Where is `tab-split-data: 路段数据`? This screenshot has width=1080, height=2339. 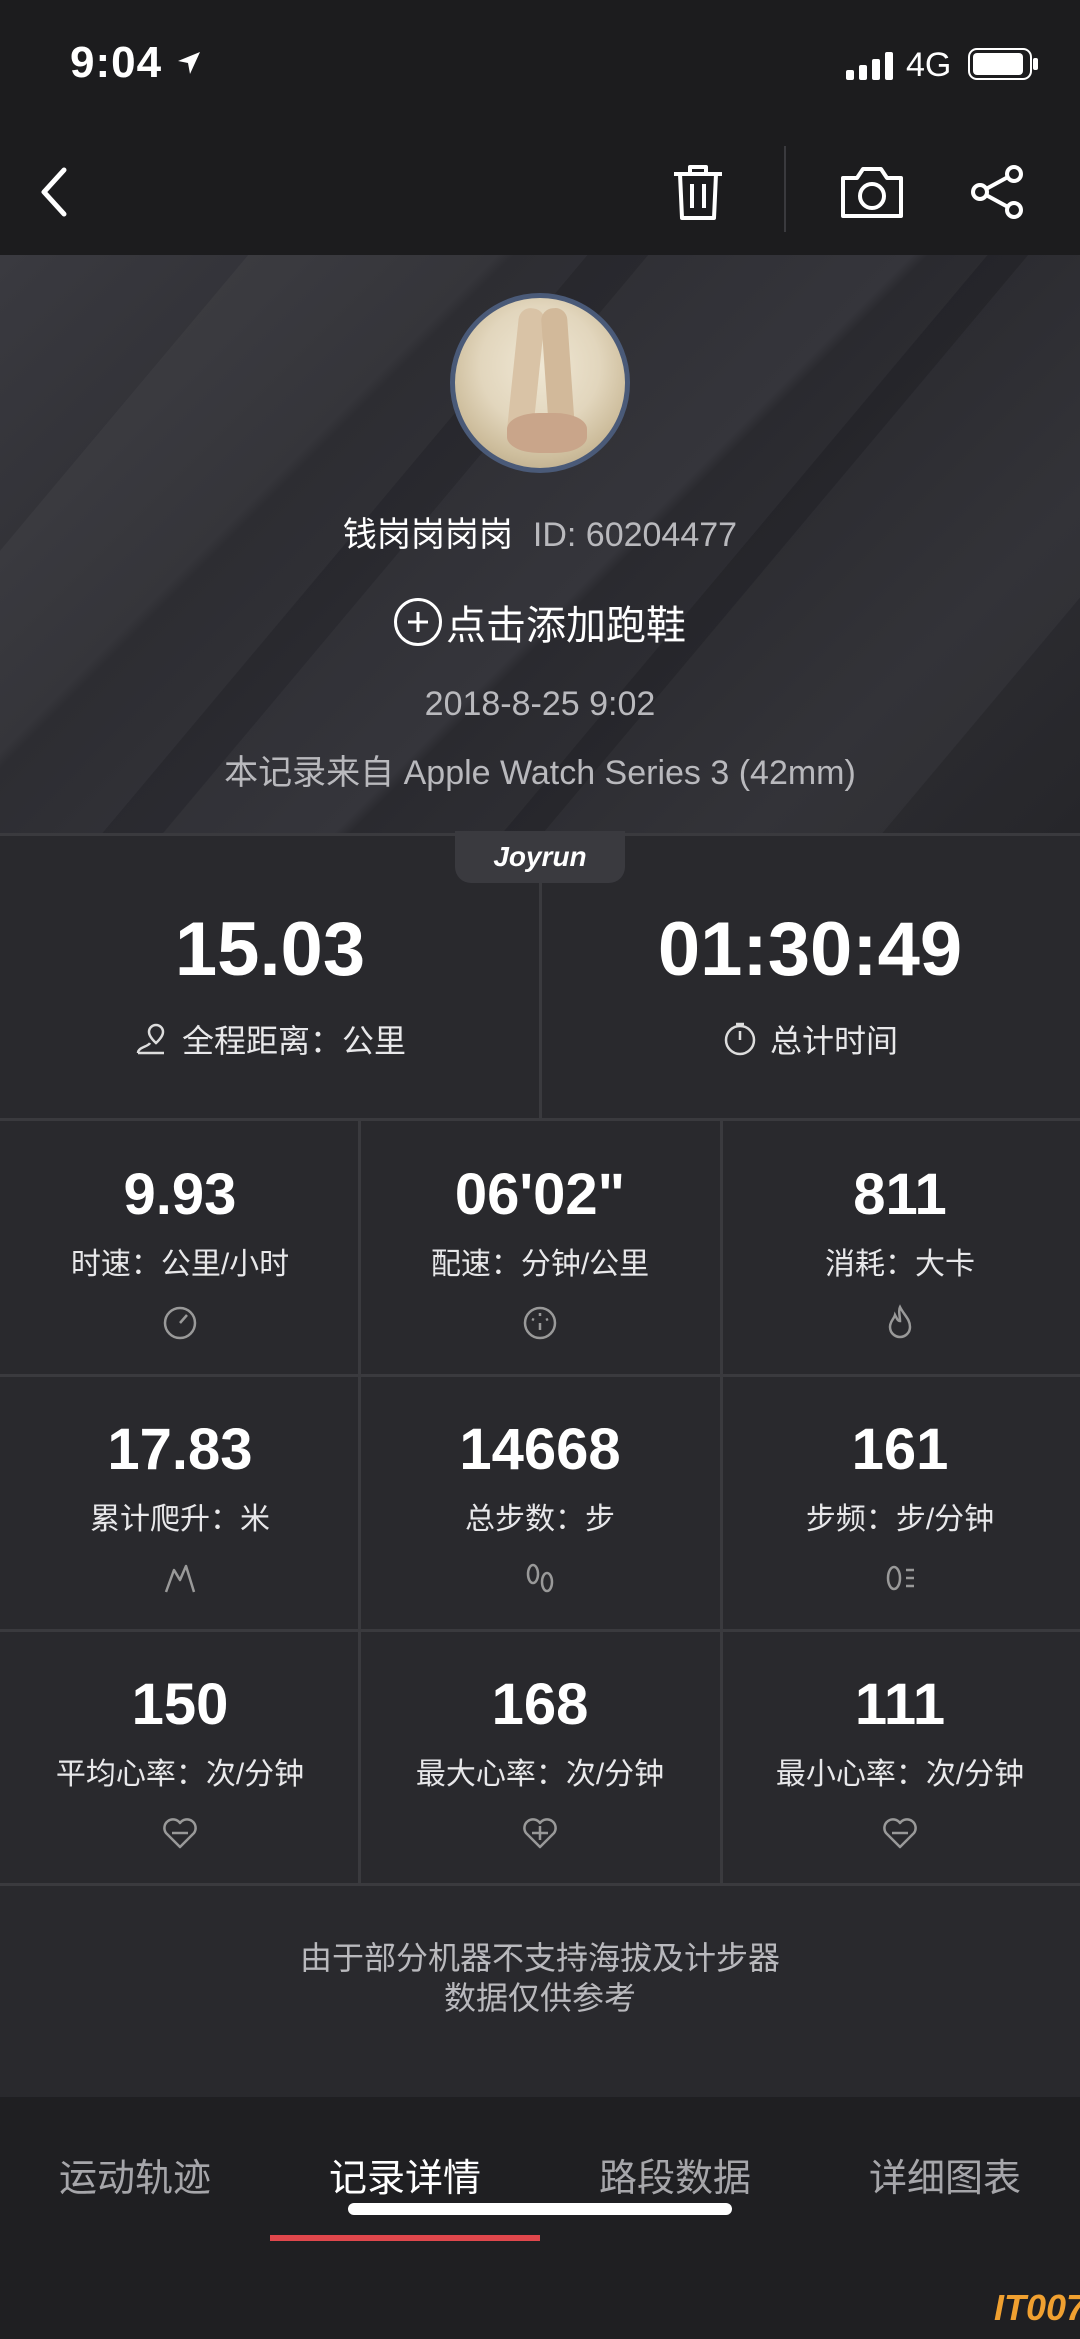
tab-split-data: 路段数据 is located at coordinates (675, 2174).